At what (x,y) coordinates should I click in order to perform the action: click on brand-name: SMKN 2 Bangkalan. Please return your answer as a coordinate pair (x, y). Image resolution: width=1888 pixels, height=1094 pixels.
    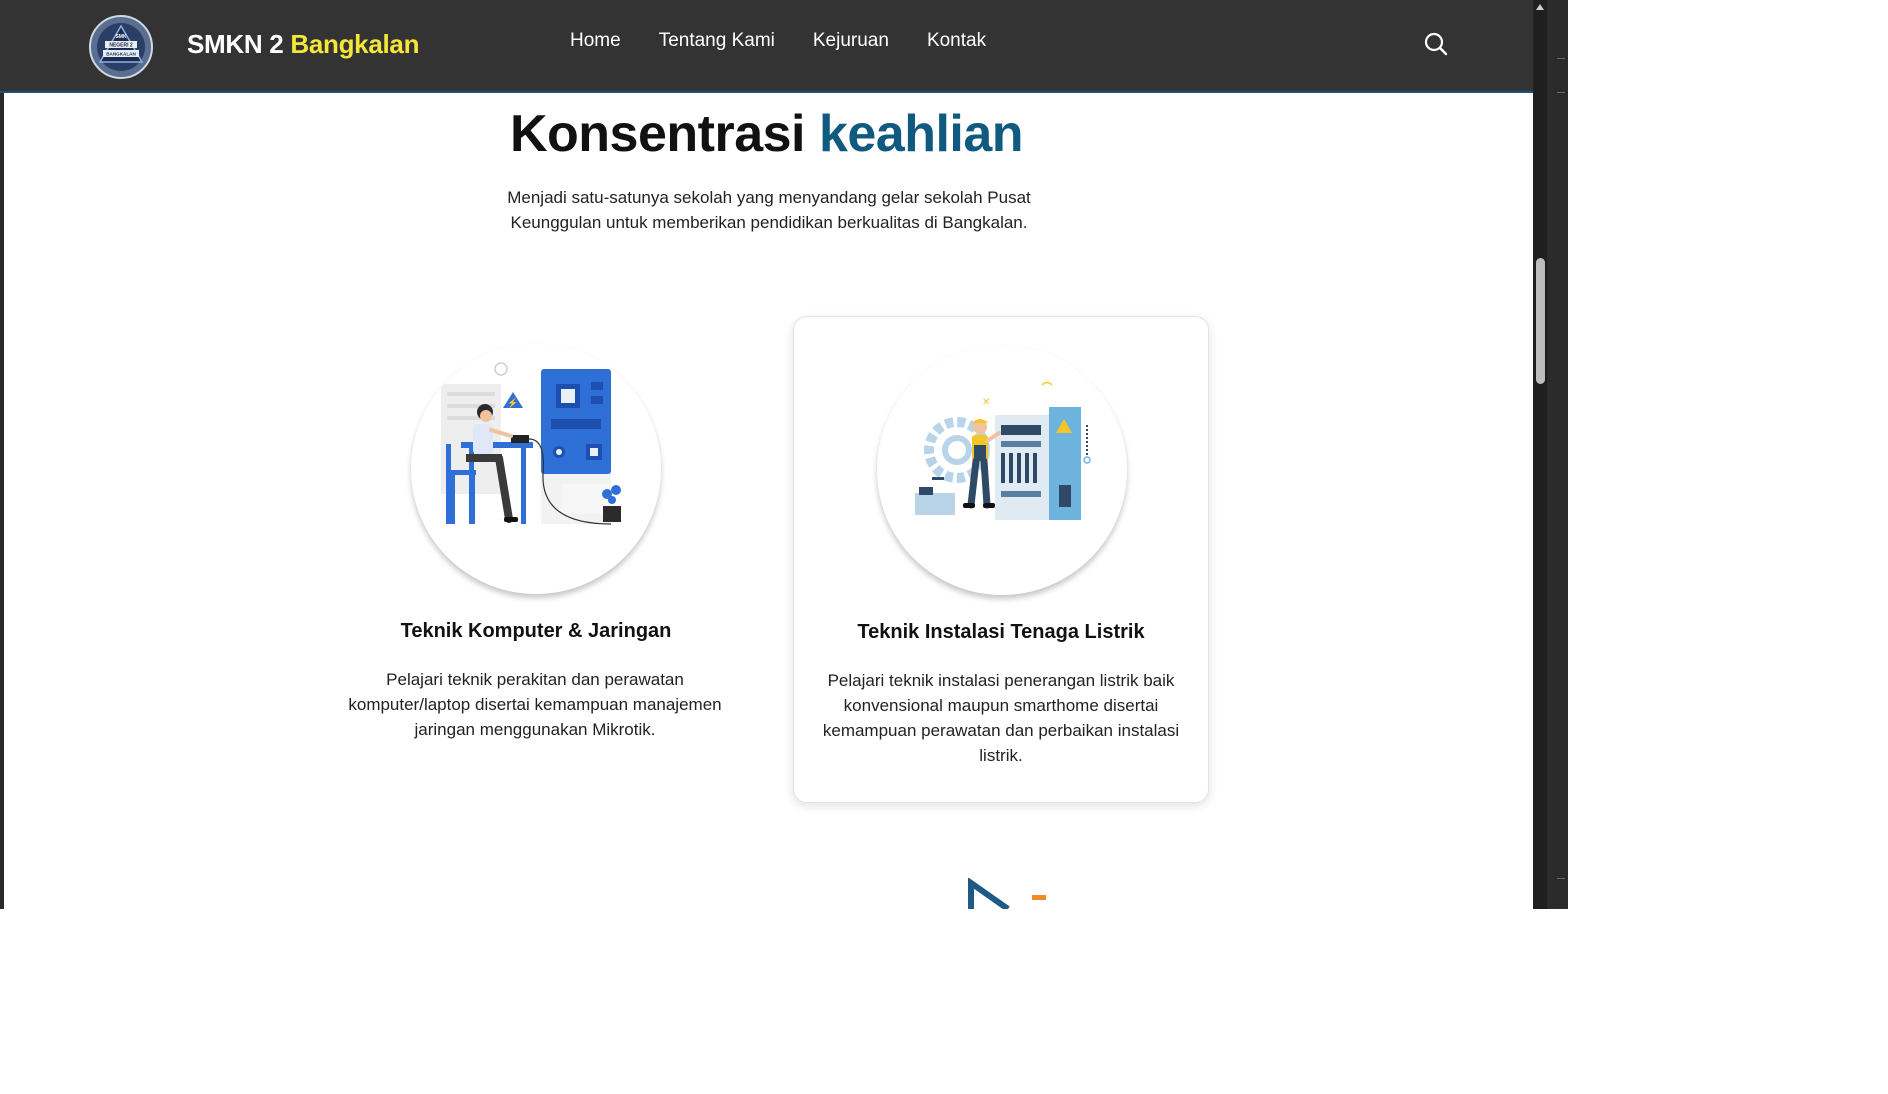
    Looking at the image, I should click on (303, 44).